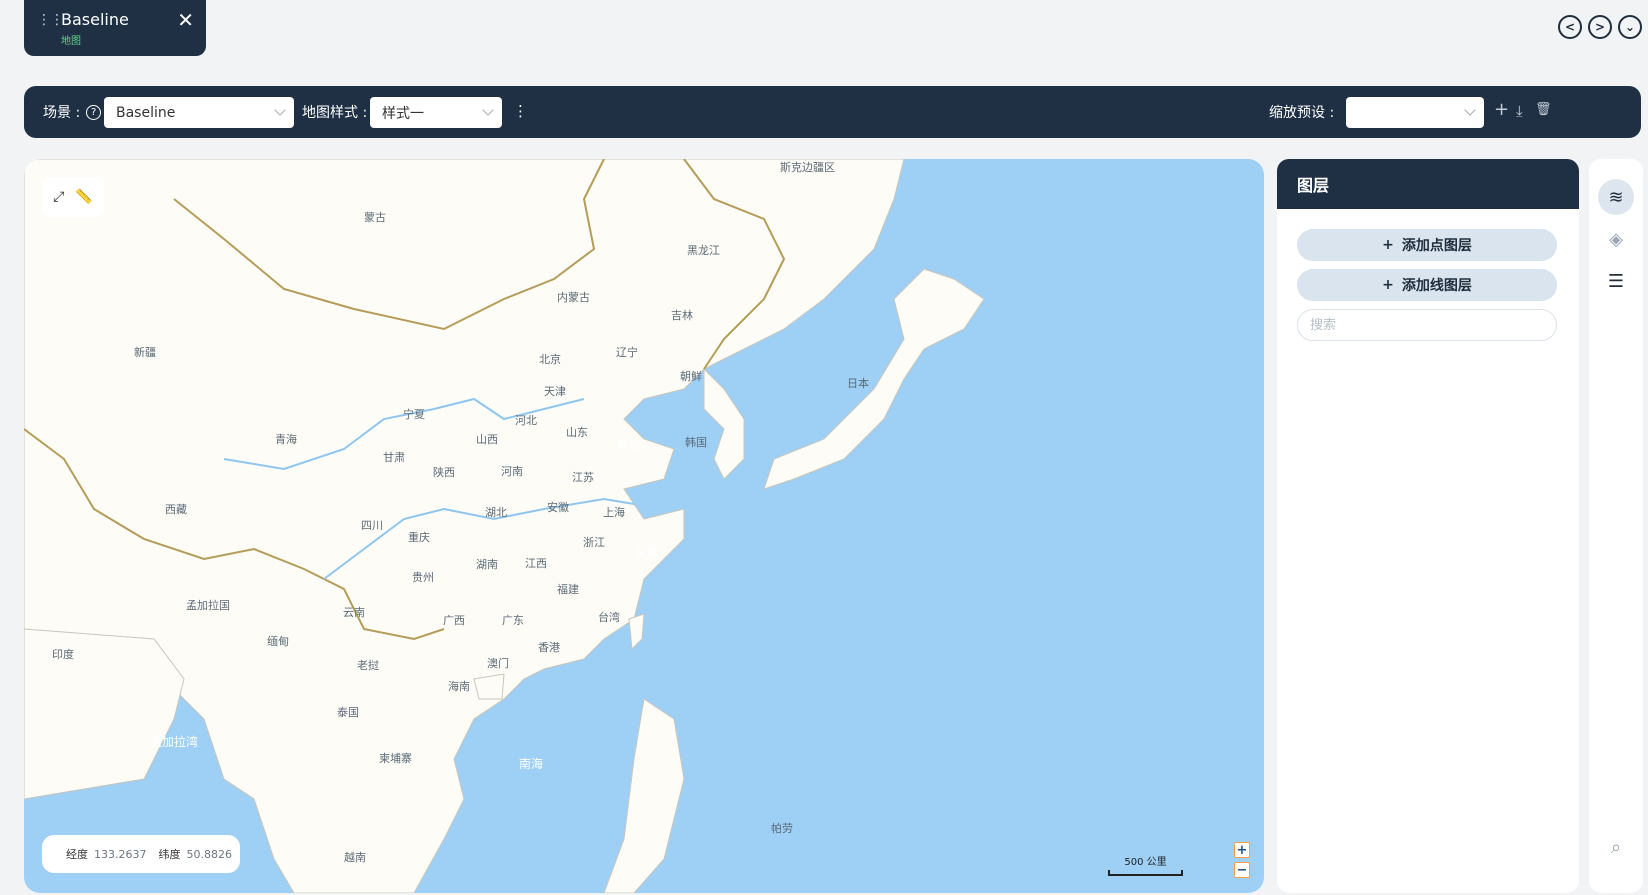  What do you see at coordinates (1630, 27) in the screenshot?
I see `chevron-down-icon: ⌄` at bounding box center [1630, 27].